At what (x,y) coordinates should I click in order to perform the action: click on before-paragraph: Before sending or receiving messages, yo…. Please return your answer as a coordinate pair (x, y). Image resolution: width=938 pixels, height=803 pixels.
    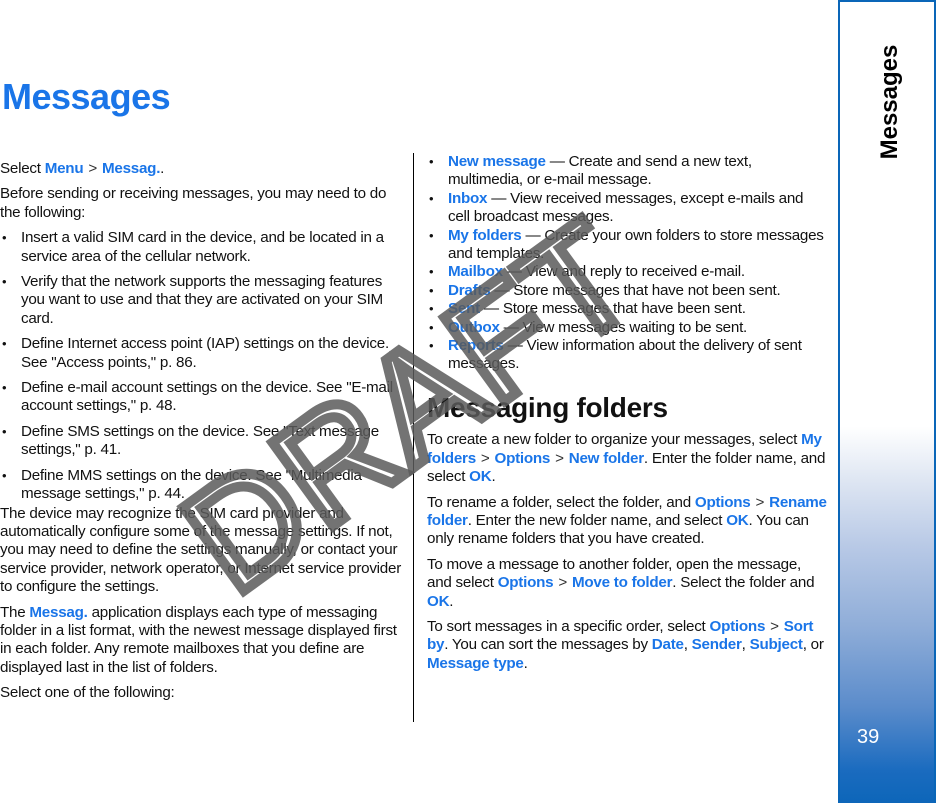
    Looking at the image, I should click on (193, 203).